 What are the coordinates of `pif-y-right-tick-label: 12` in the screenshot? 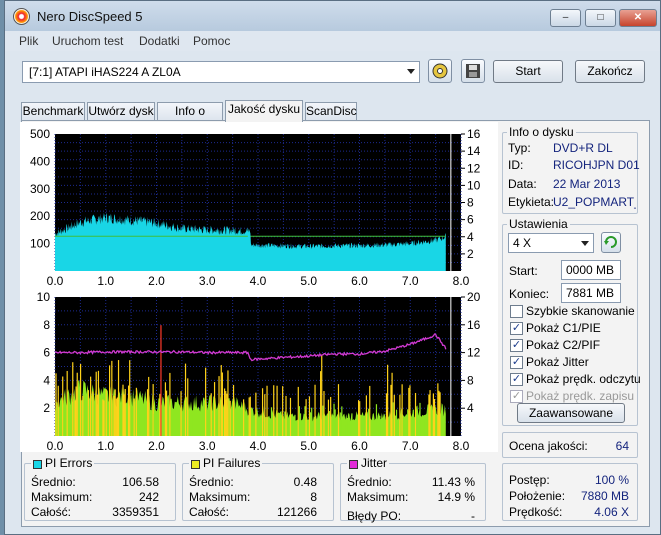 It's located at (474, 353).